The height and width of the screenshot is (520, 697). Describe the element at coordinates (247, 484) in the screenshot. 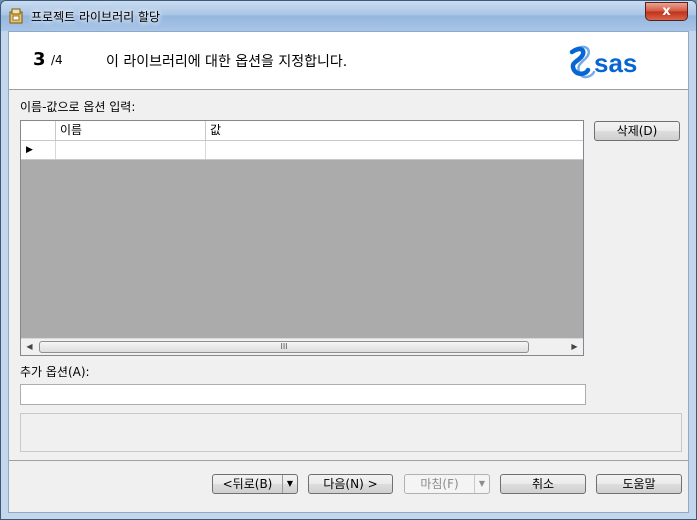

I see `back-button-label: <뒤로(B)` at that location.